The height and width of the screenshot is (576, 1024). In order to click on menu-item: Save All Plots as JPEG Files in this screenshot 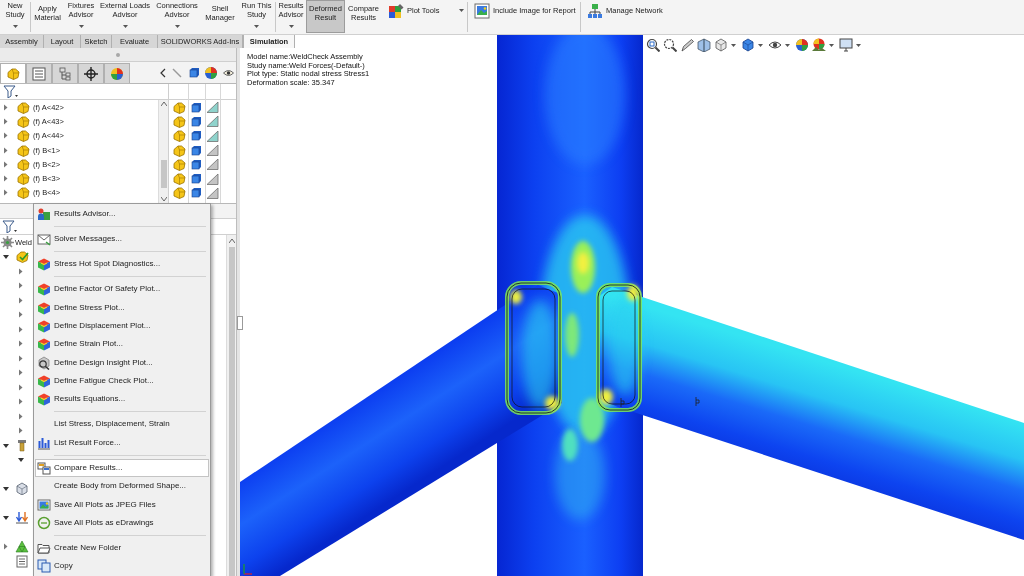, I will do `click(122, 504)`.